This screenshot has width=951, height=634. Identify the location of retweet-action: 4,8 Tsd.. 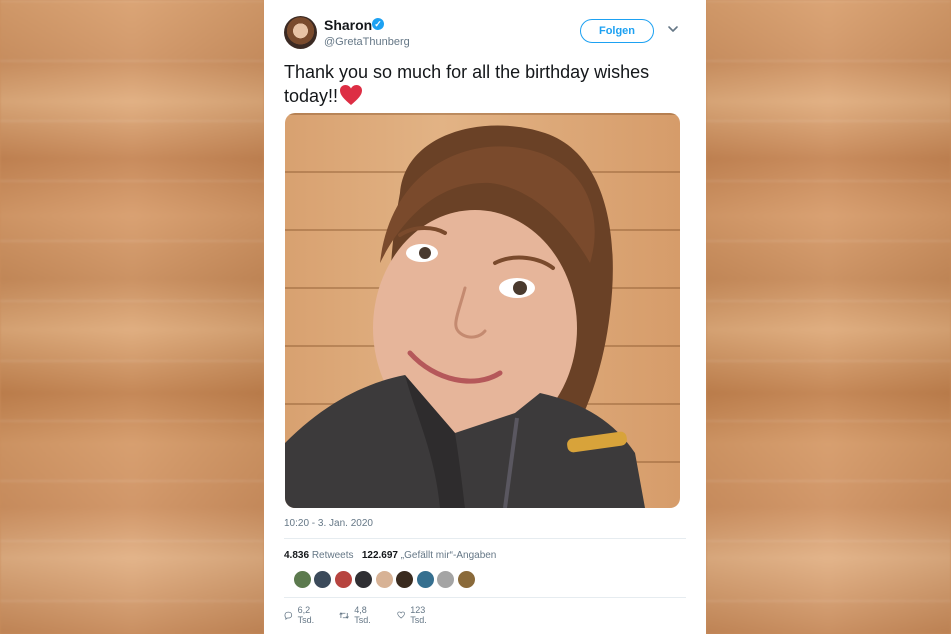
(357, 615).